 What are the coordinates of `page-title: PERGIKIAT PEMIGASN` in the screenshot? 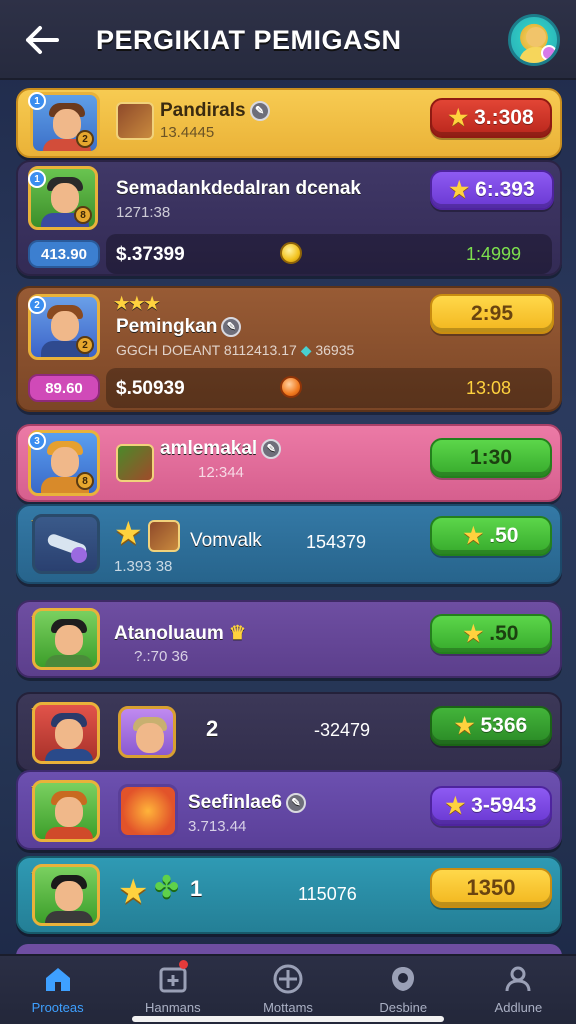 It's located at (249, 39).